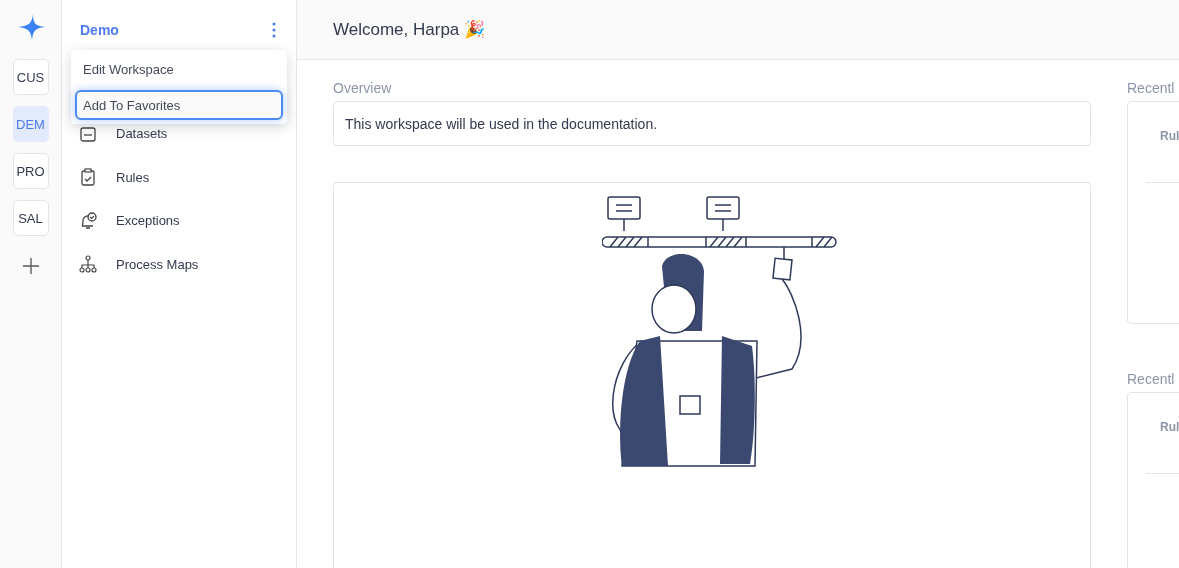 This screenshot has width=1179, height=568. What do you see at coordinates (30, 171) in the screenshot?
I see `workspace-button: PRO` at bounding box center [30, 171].